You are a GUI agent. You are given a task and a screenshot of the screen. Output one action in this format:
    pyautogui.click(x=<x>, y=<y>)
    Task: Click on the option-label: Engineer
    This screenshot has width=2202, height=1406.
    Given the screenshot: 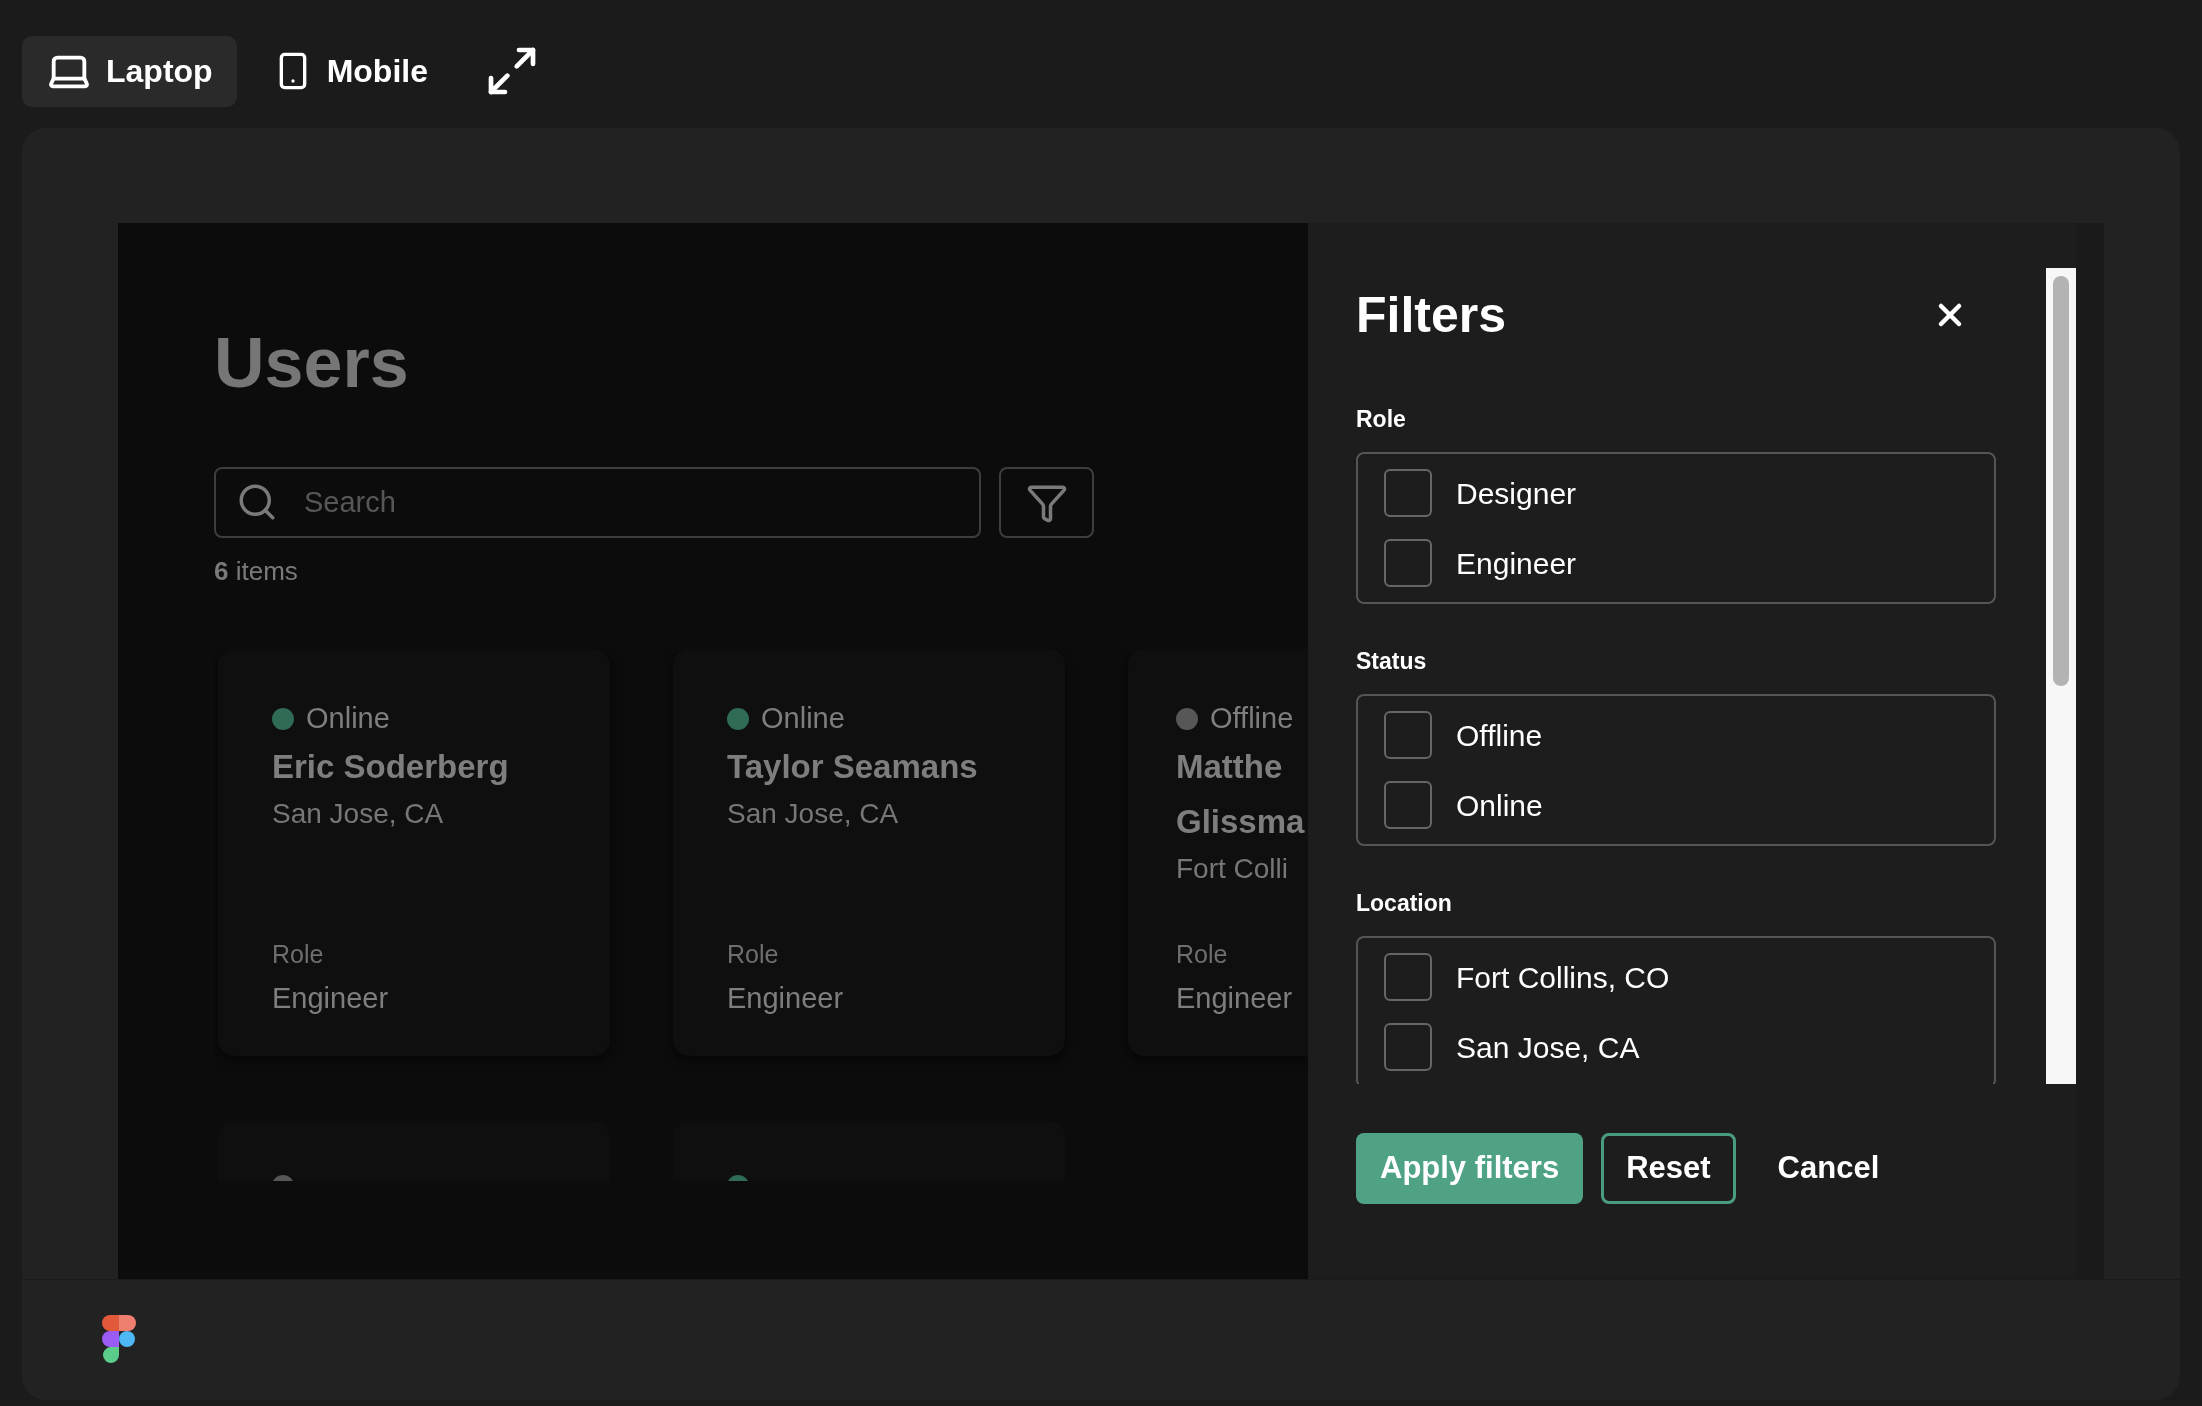 What is the action you would take?
    pyautogui.click(x=1516, y=563)
    